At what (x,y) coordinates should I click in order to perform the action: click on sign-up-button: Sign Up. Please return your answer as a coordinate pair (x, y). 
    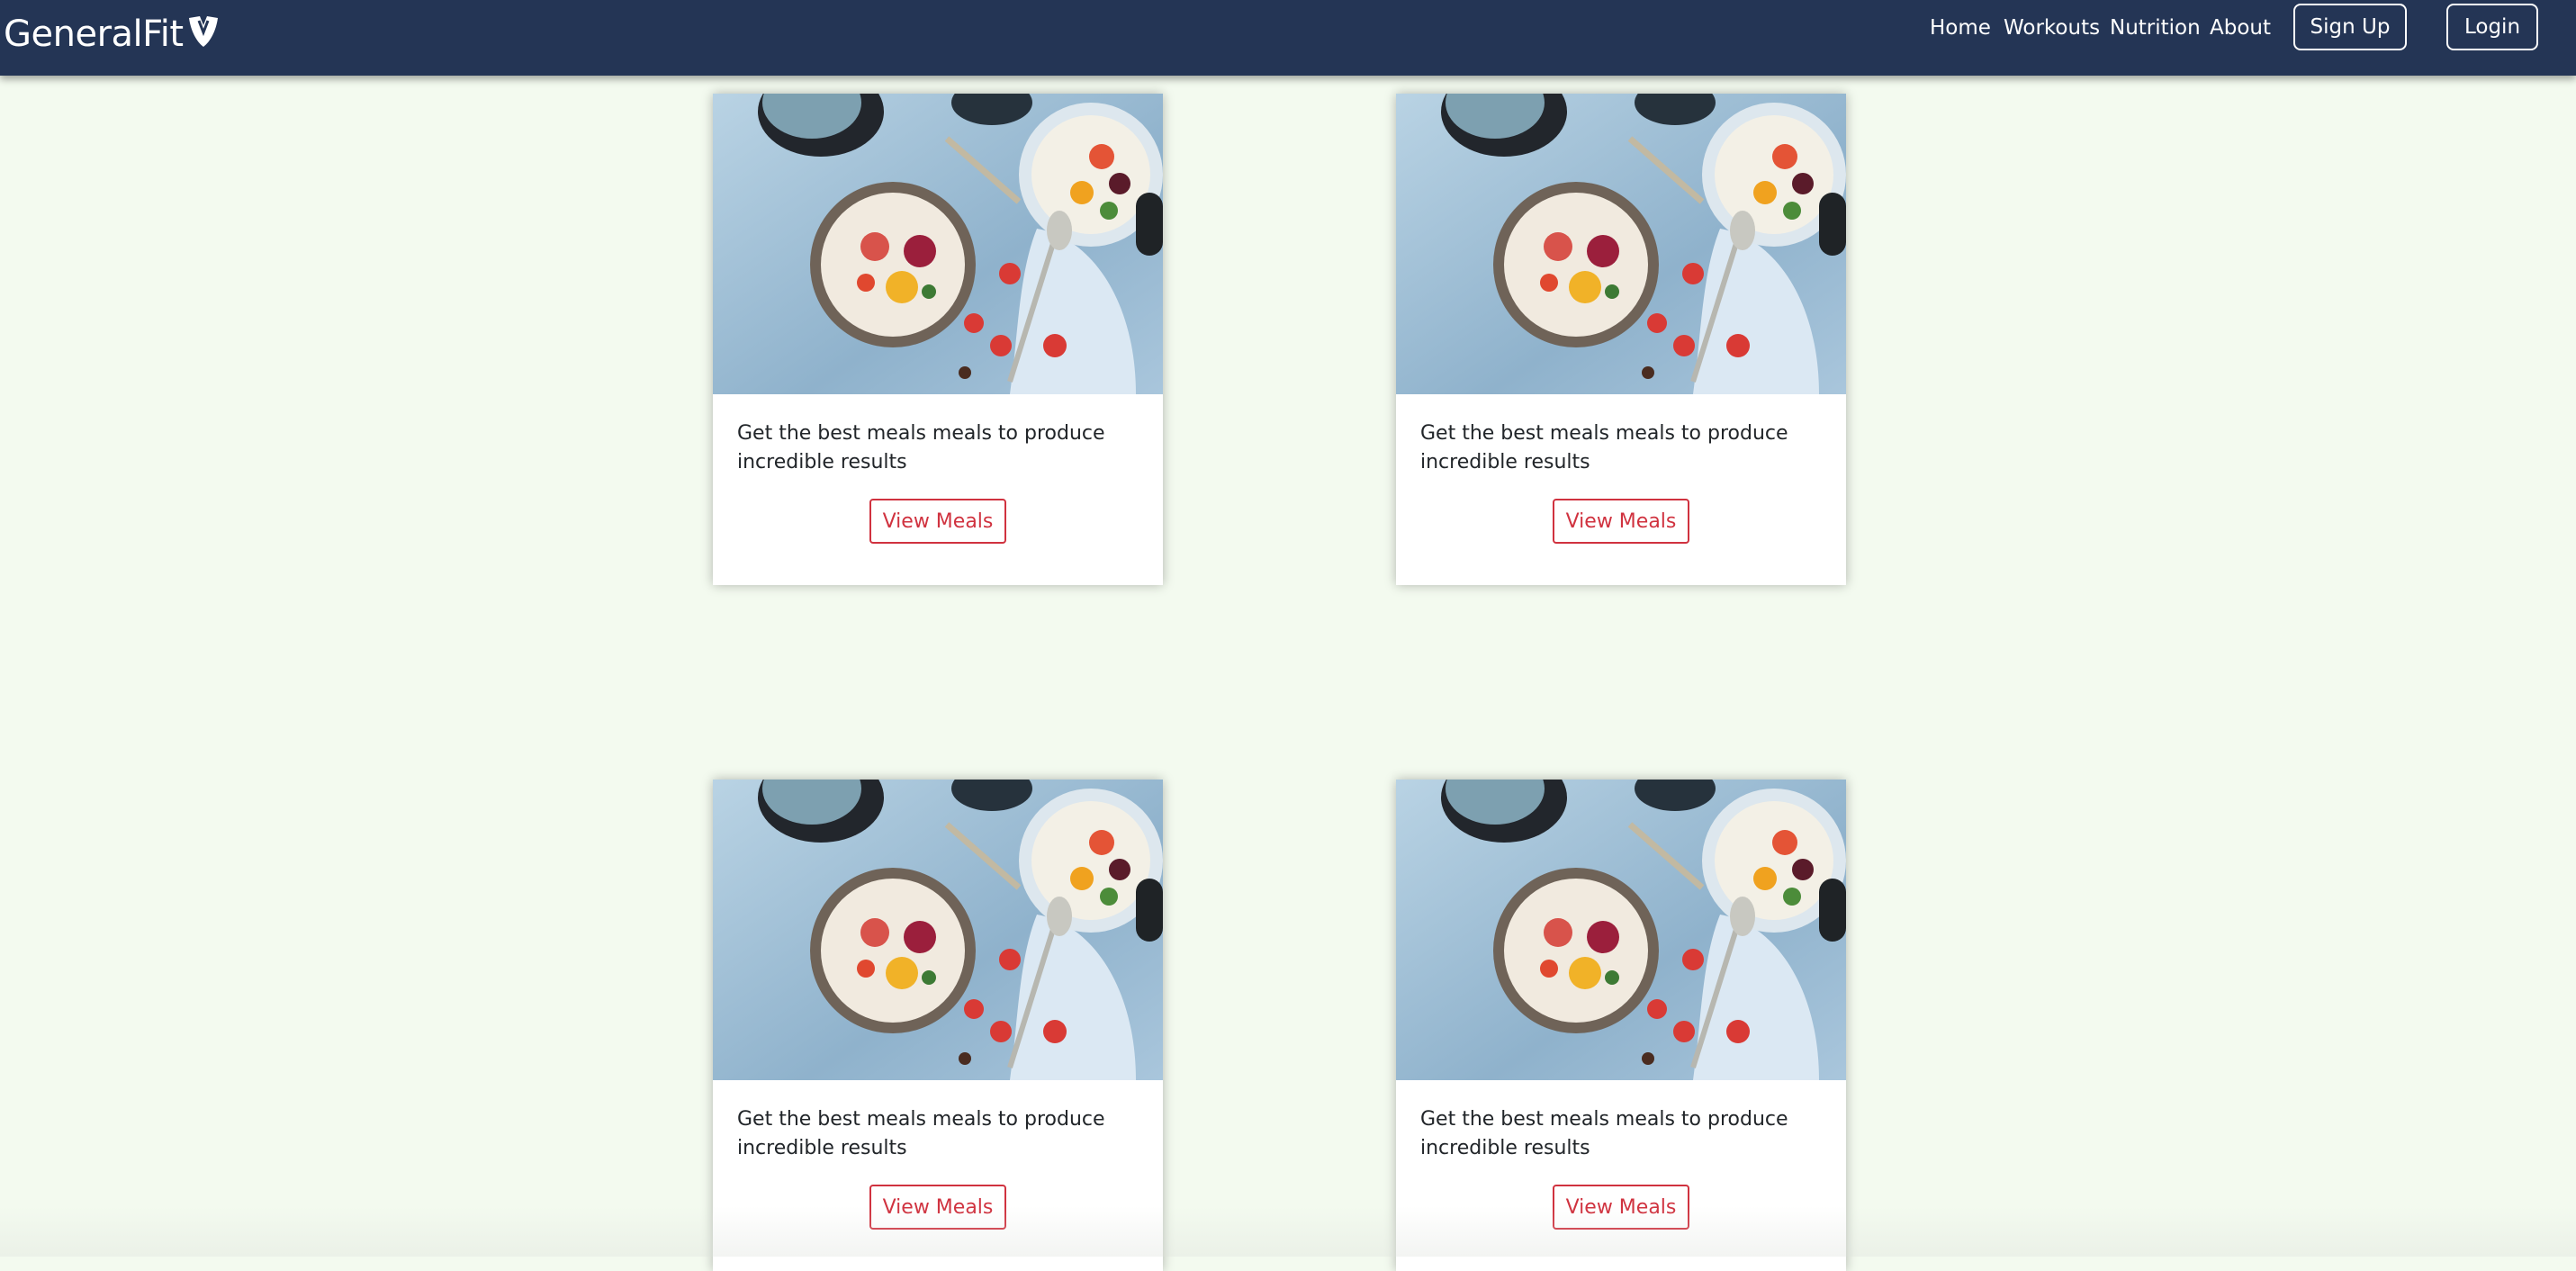
    Looking at the image, I should click on (2350, 27).